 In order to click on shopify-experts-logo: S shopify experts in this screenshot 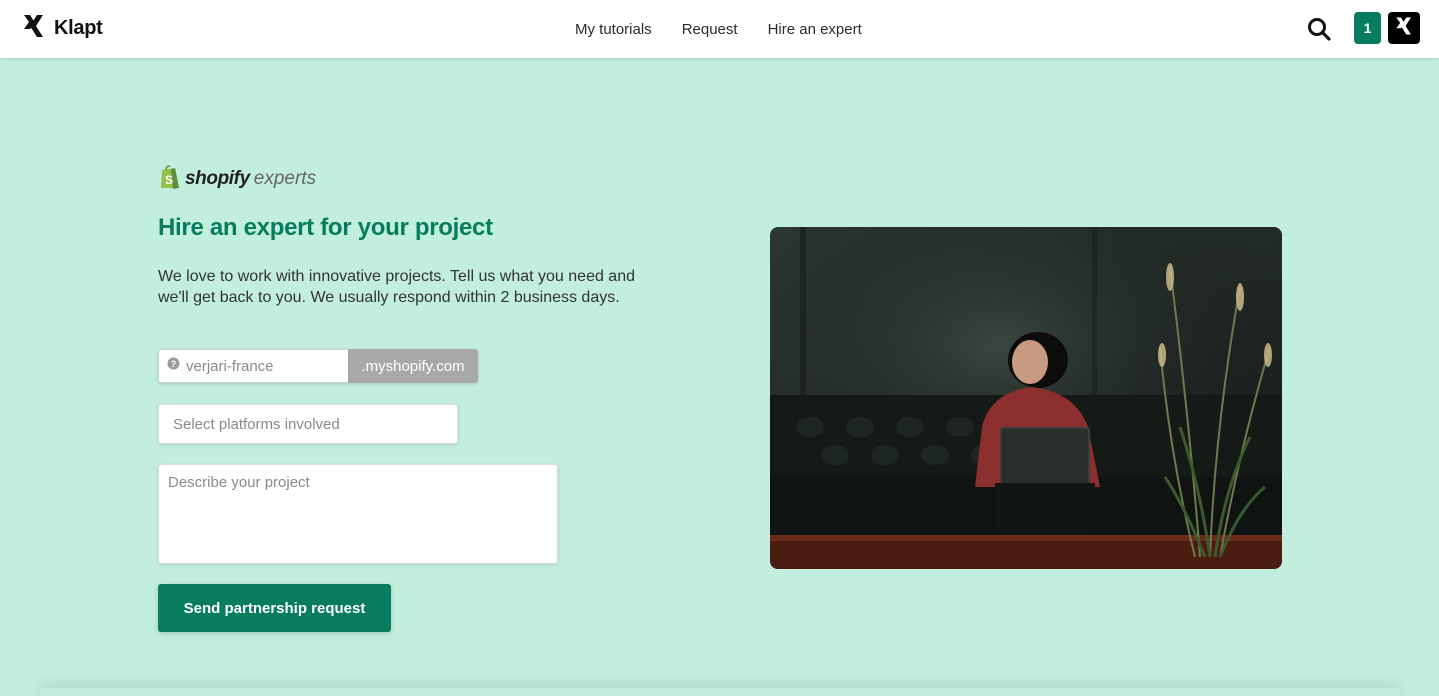, I will do `click(238, 179)`.